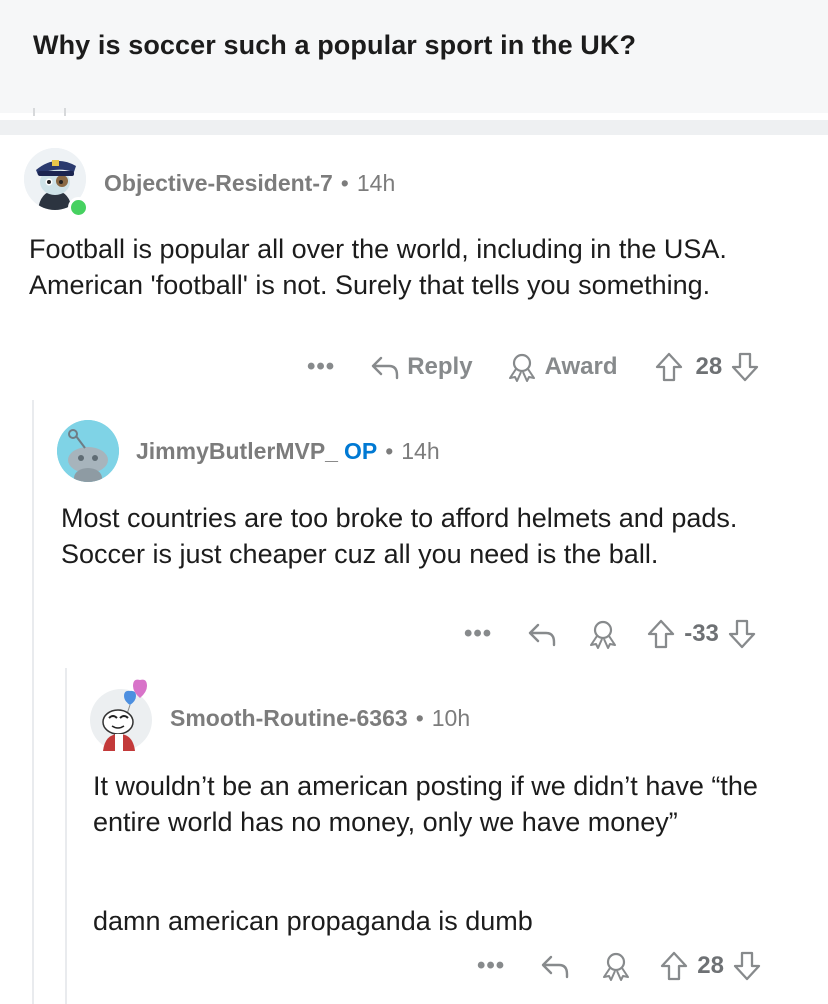  What do you see at coordinates (218, 183) in the screenshot?
I see `username: Objective-Resident-7` at bounding box center [218, 183].